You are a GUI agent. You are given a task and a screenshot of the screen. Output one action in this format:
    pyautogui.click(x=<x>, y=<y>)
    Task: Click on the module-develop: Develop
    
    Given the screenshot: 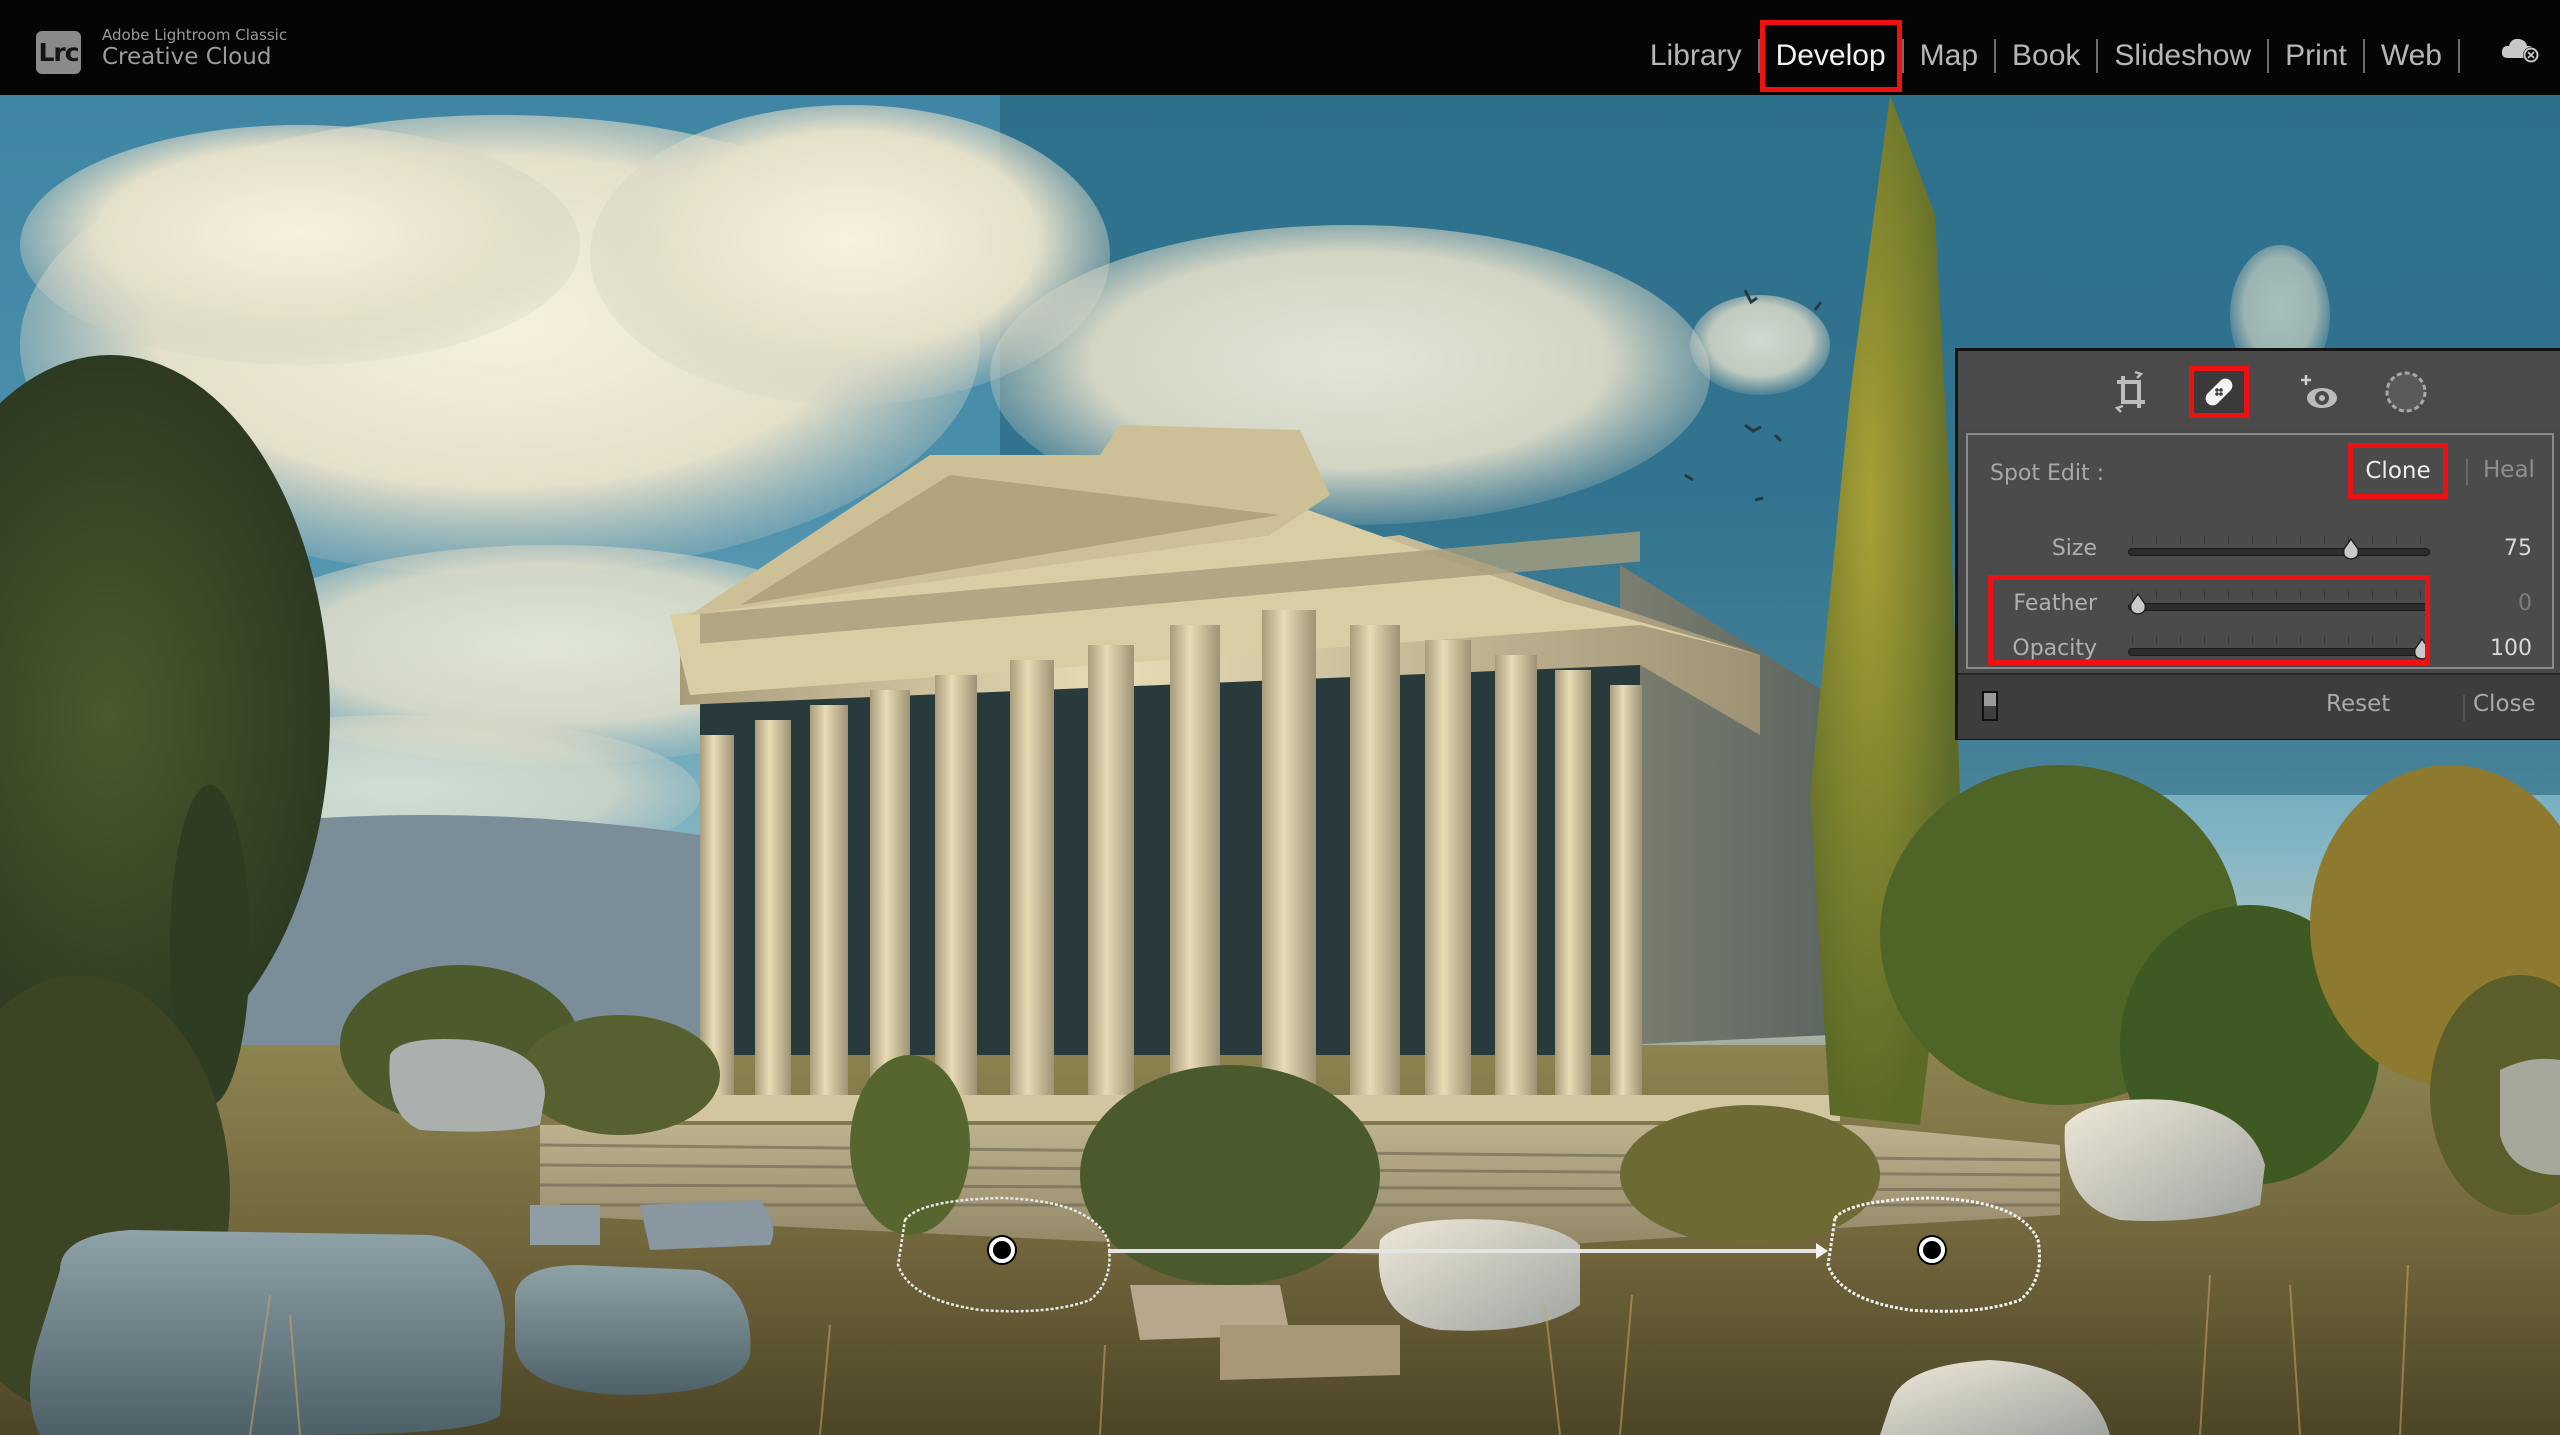 What is the action you would take?
    pyautogui.click(x=1830, y=56)
    